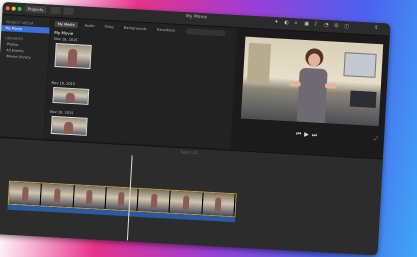 This screenshot has width=417, height=257. What do you see at coordinates (363, 99) in the screenshot?
I see `background-monitor` at bounding box center [363, 99].